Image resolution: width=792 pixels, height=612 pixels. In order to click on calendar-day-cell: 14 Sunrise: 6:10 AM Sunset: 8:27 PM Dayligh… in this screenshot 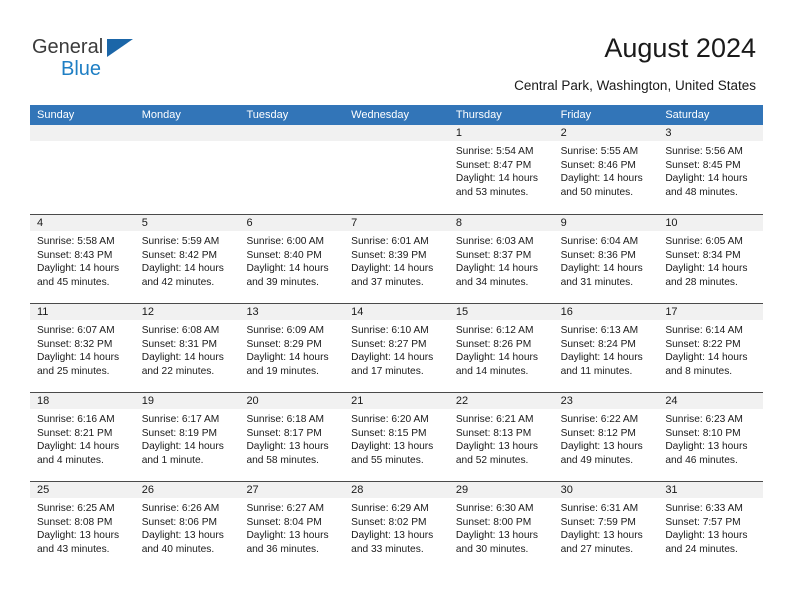, I will do `click(396, 348)`.